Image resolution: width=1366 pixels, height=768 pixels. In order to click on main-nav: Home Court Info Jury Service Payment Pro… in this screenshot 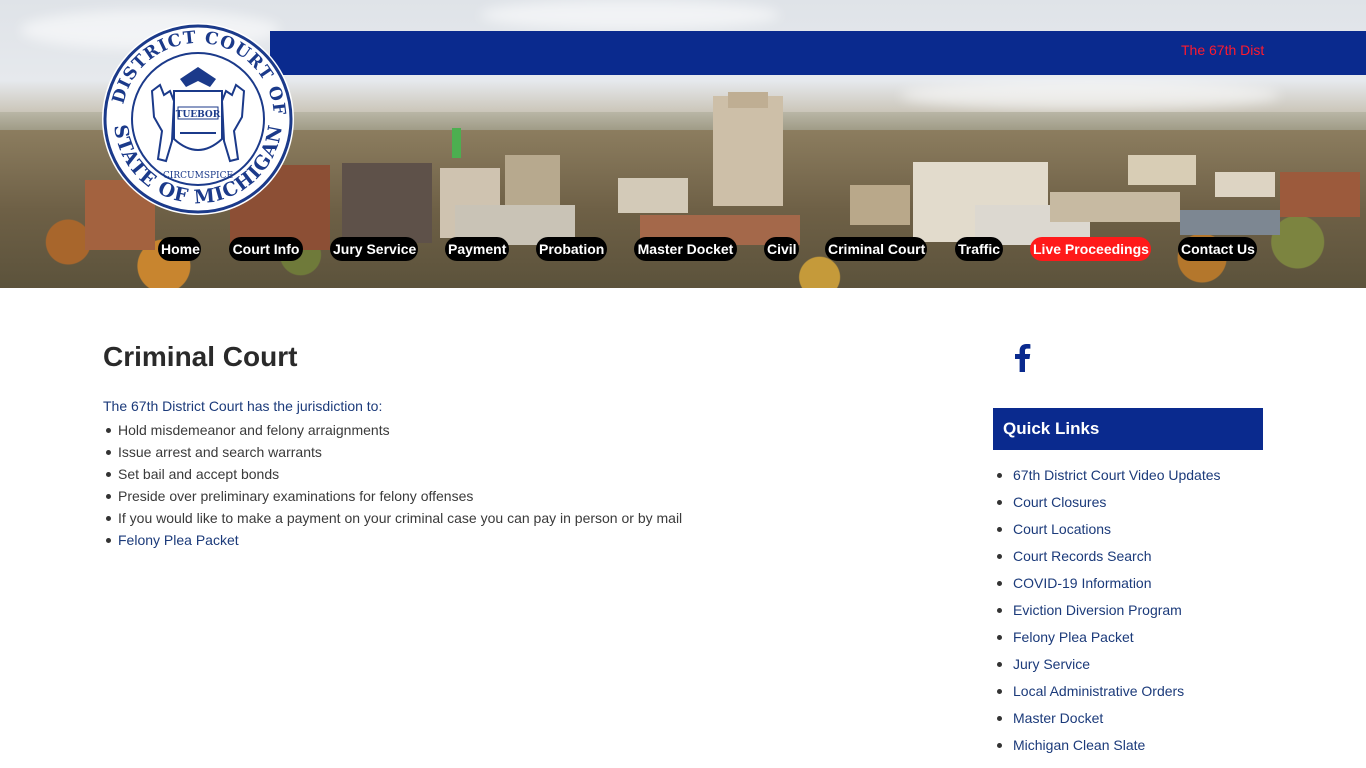, I will do `click(683, 249)`.